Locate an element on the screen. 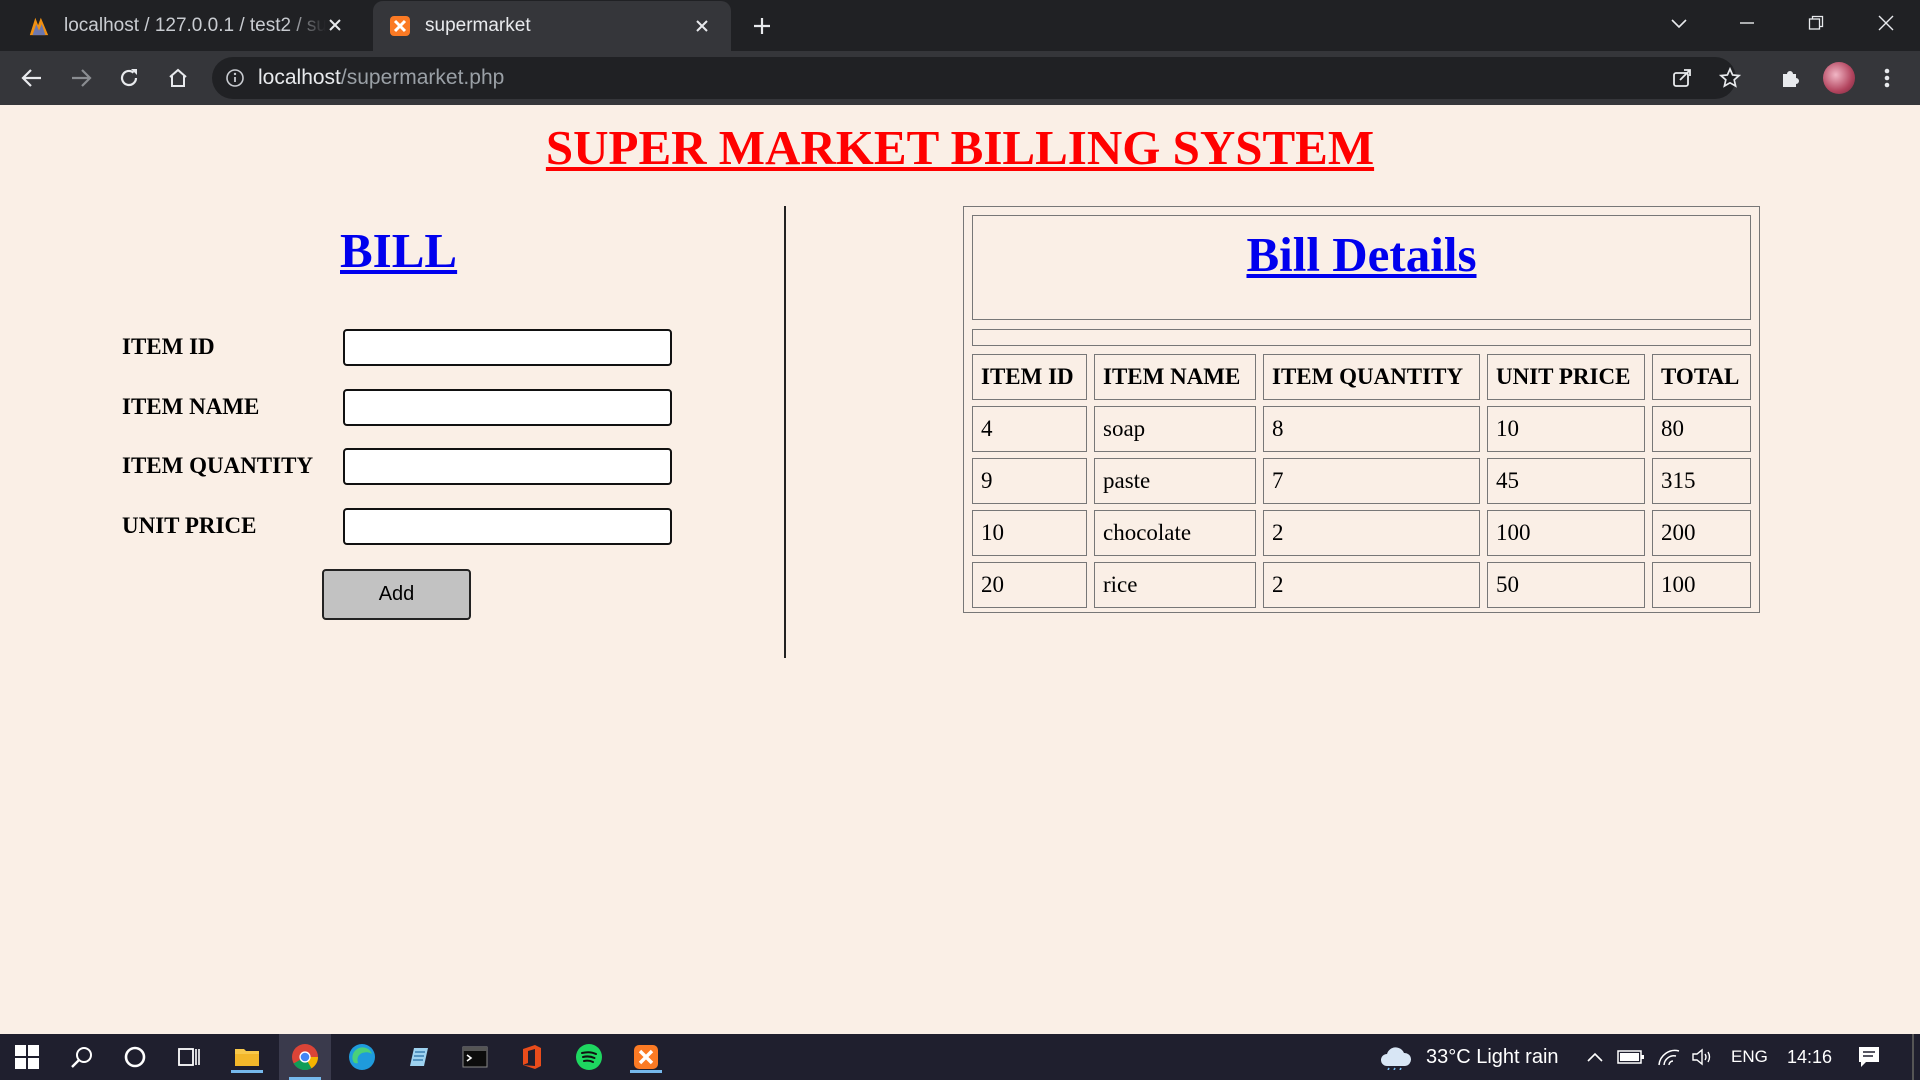 Image resolution: width=1920 pixels, height=1080 pixels. item-id-label: ITEM ID is located at coordinates (168, 346).